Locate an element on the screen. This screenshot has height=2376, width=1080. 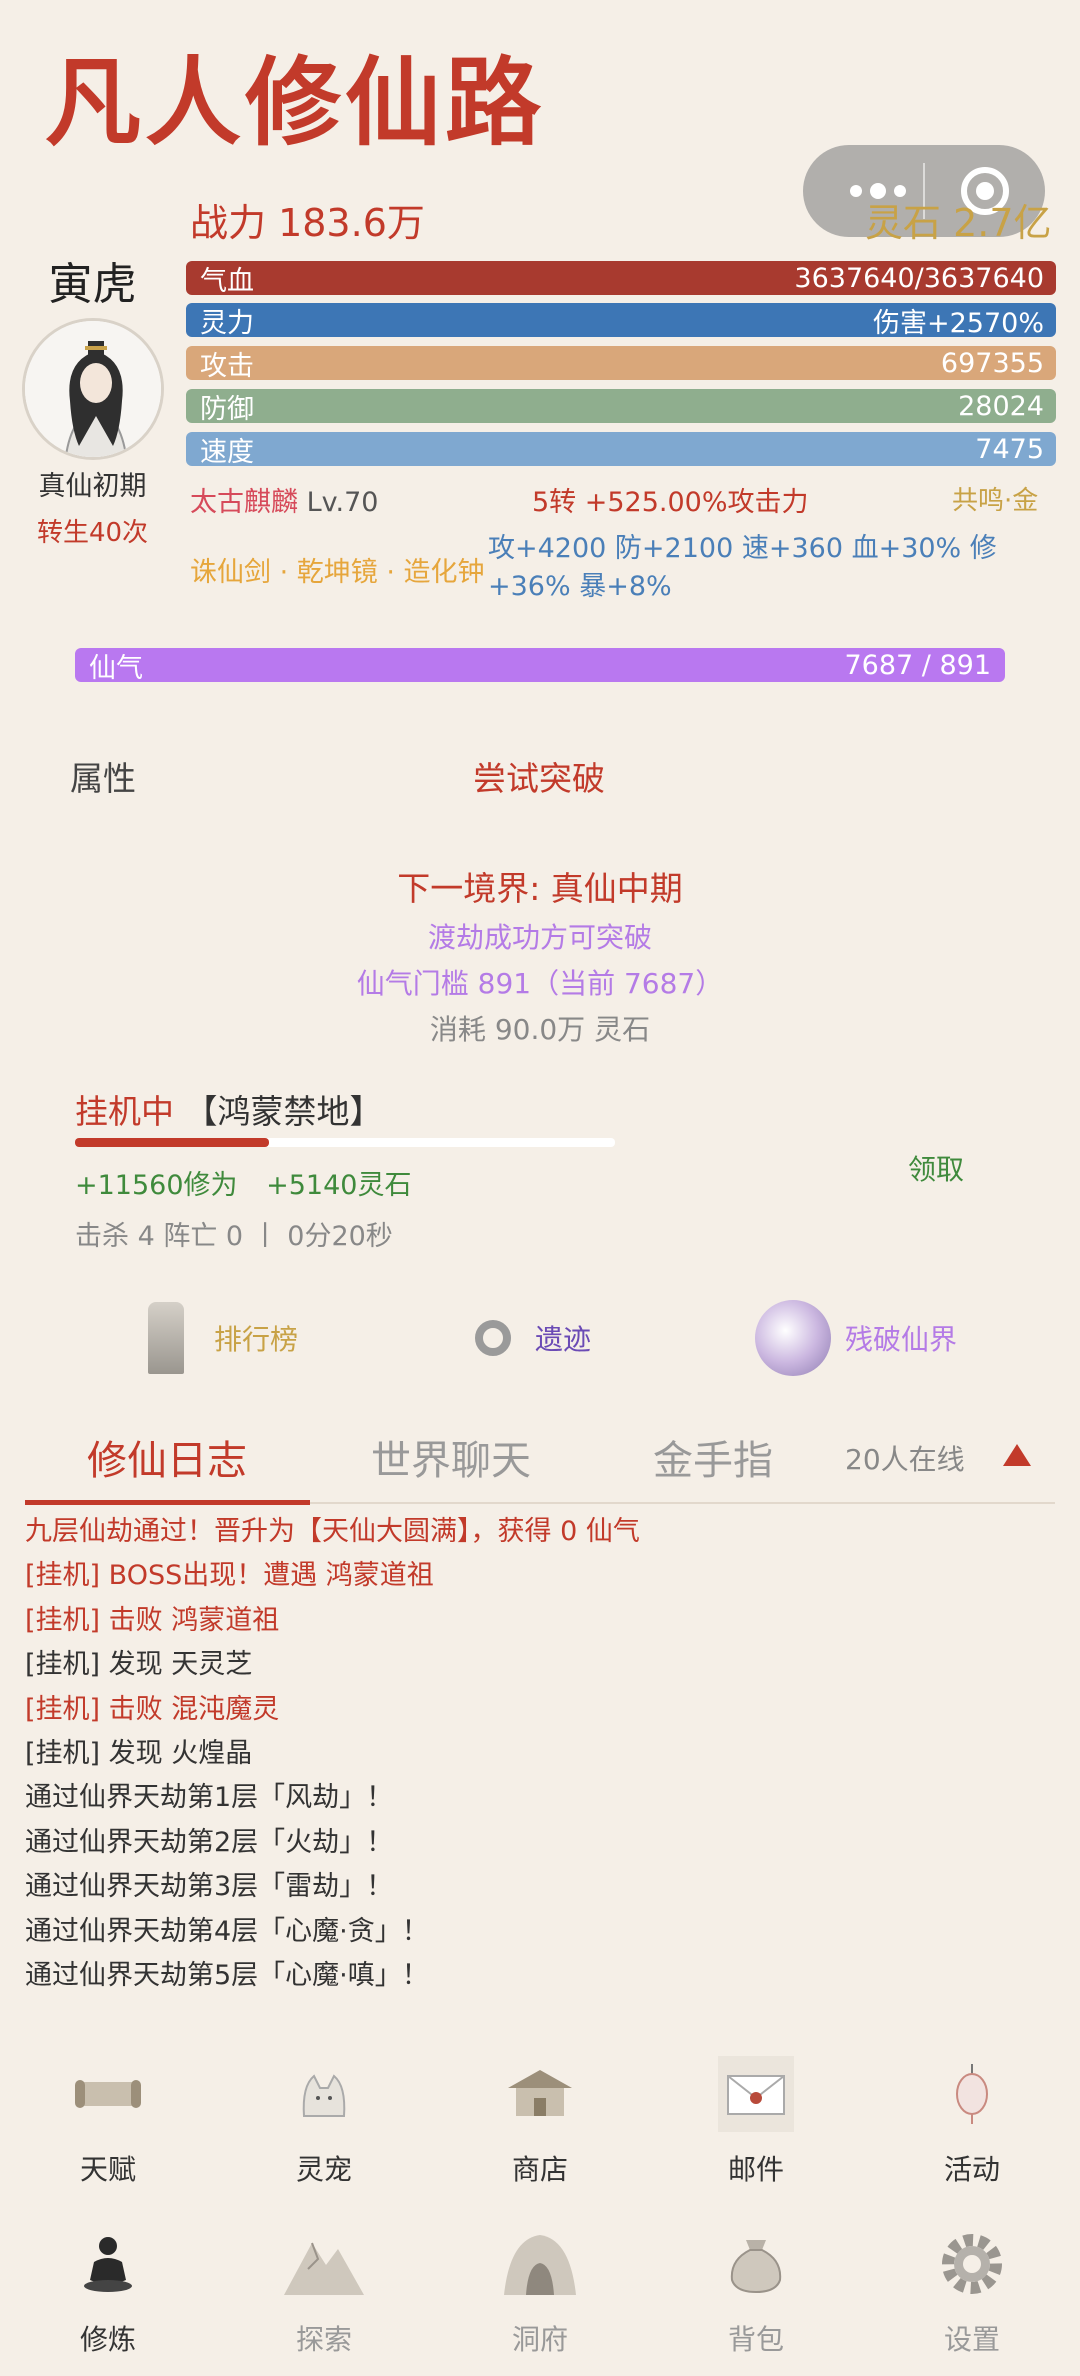
mountain-icon is located at coordinates (324, 2264).